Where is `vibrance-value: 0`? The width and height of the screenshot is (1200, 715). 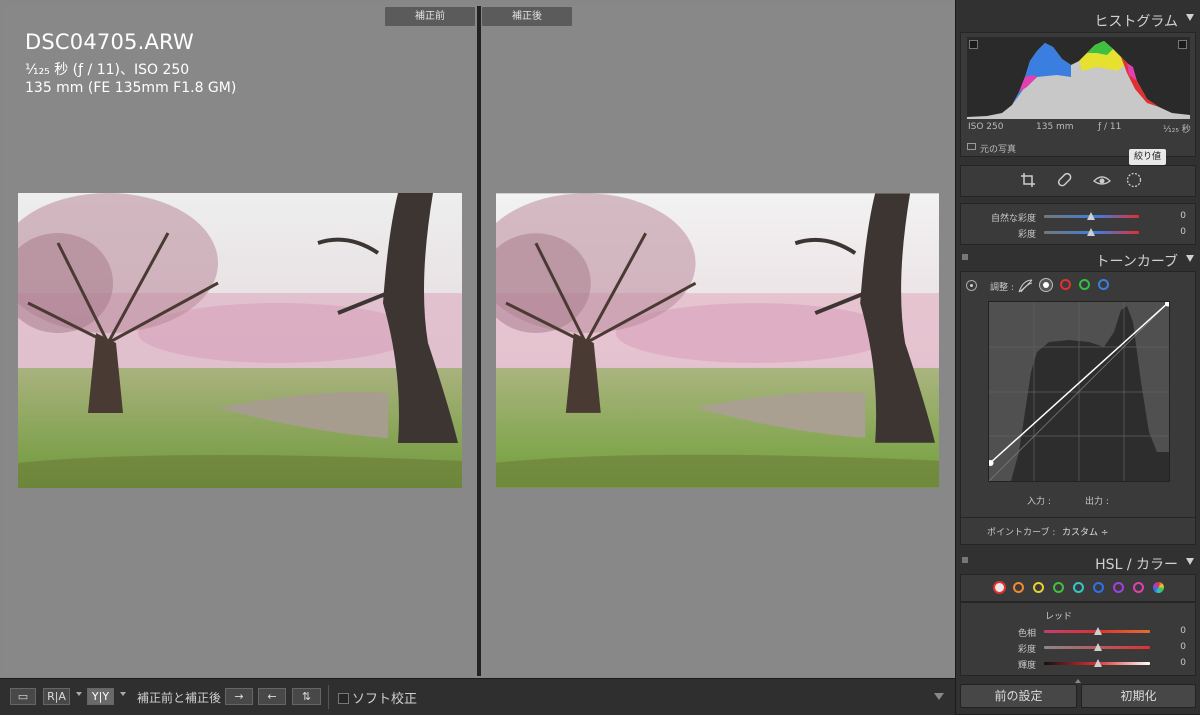 vibrance-value: 0 is located at coordinates (1178, 216).